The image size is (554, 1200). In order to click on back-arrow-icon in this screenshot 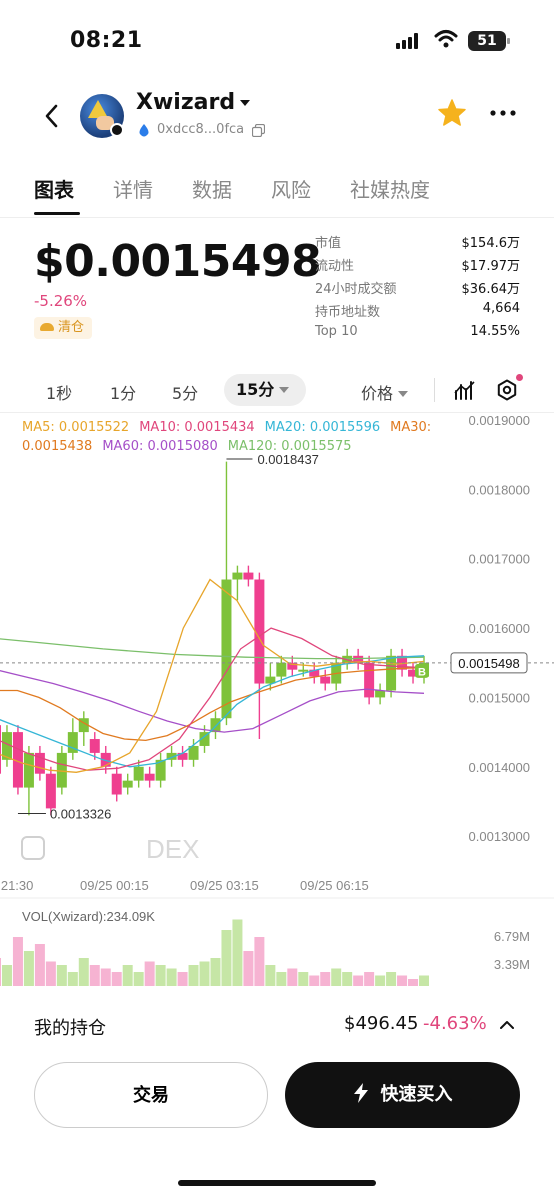, I will do `click(52, 116)`.